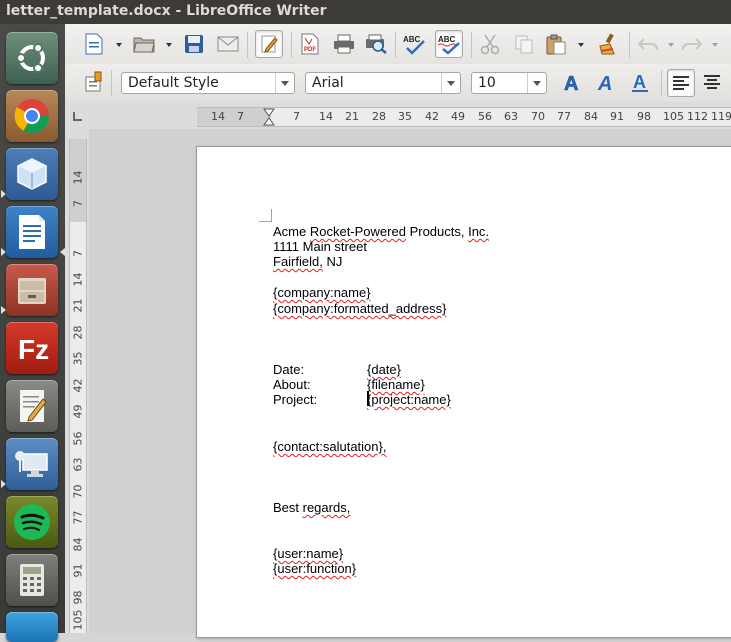 Image resolution: width=731 pixels, height=642 pixels. Describe the element at coordinates (322, 292) in the screenshot. I see `recipient-line: {company:name}` at that location.